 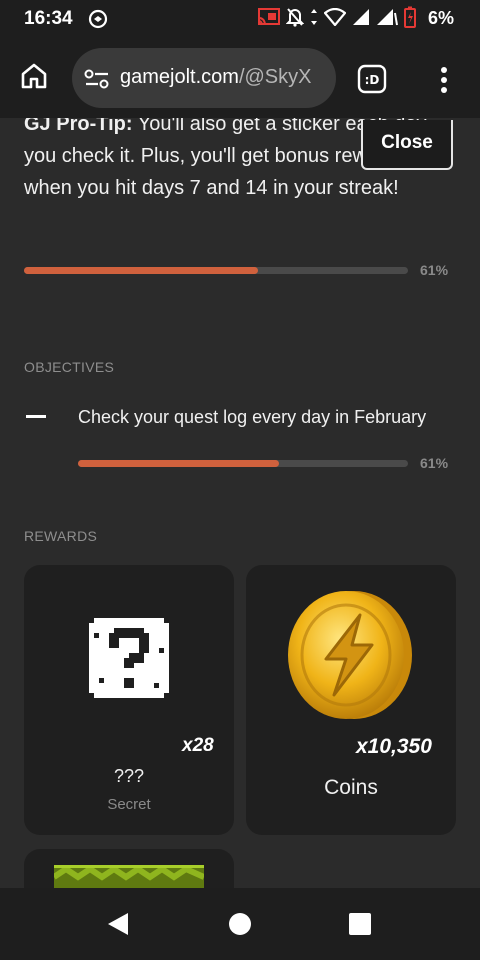 What do you see at coordinates (69, 367) in the screenshot?
I see `objectives-heading: OBJECTIVES` at bounding box center [69, 367].